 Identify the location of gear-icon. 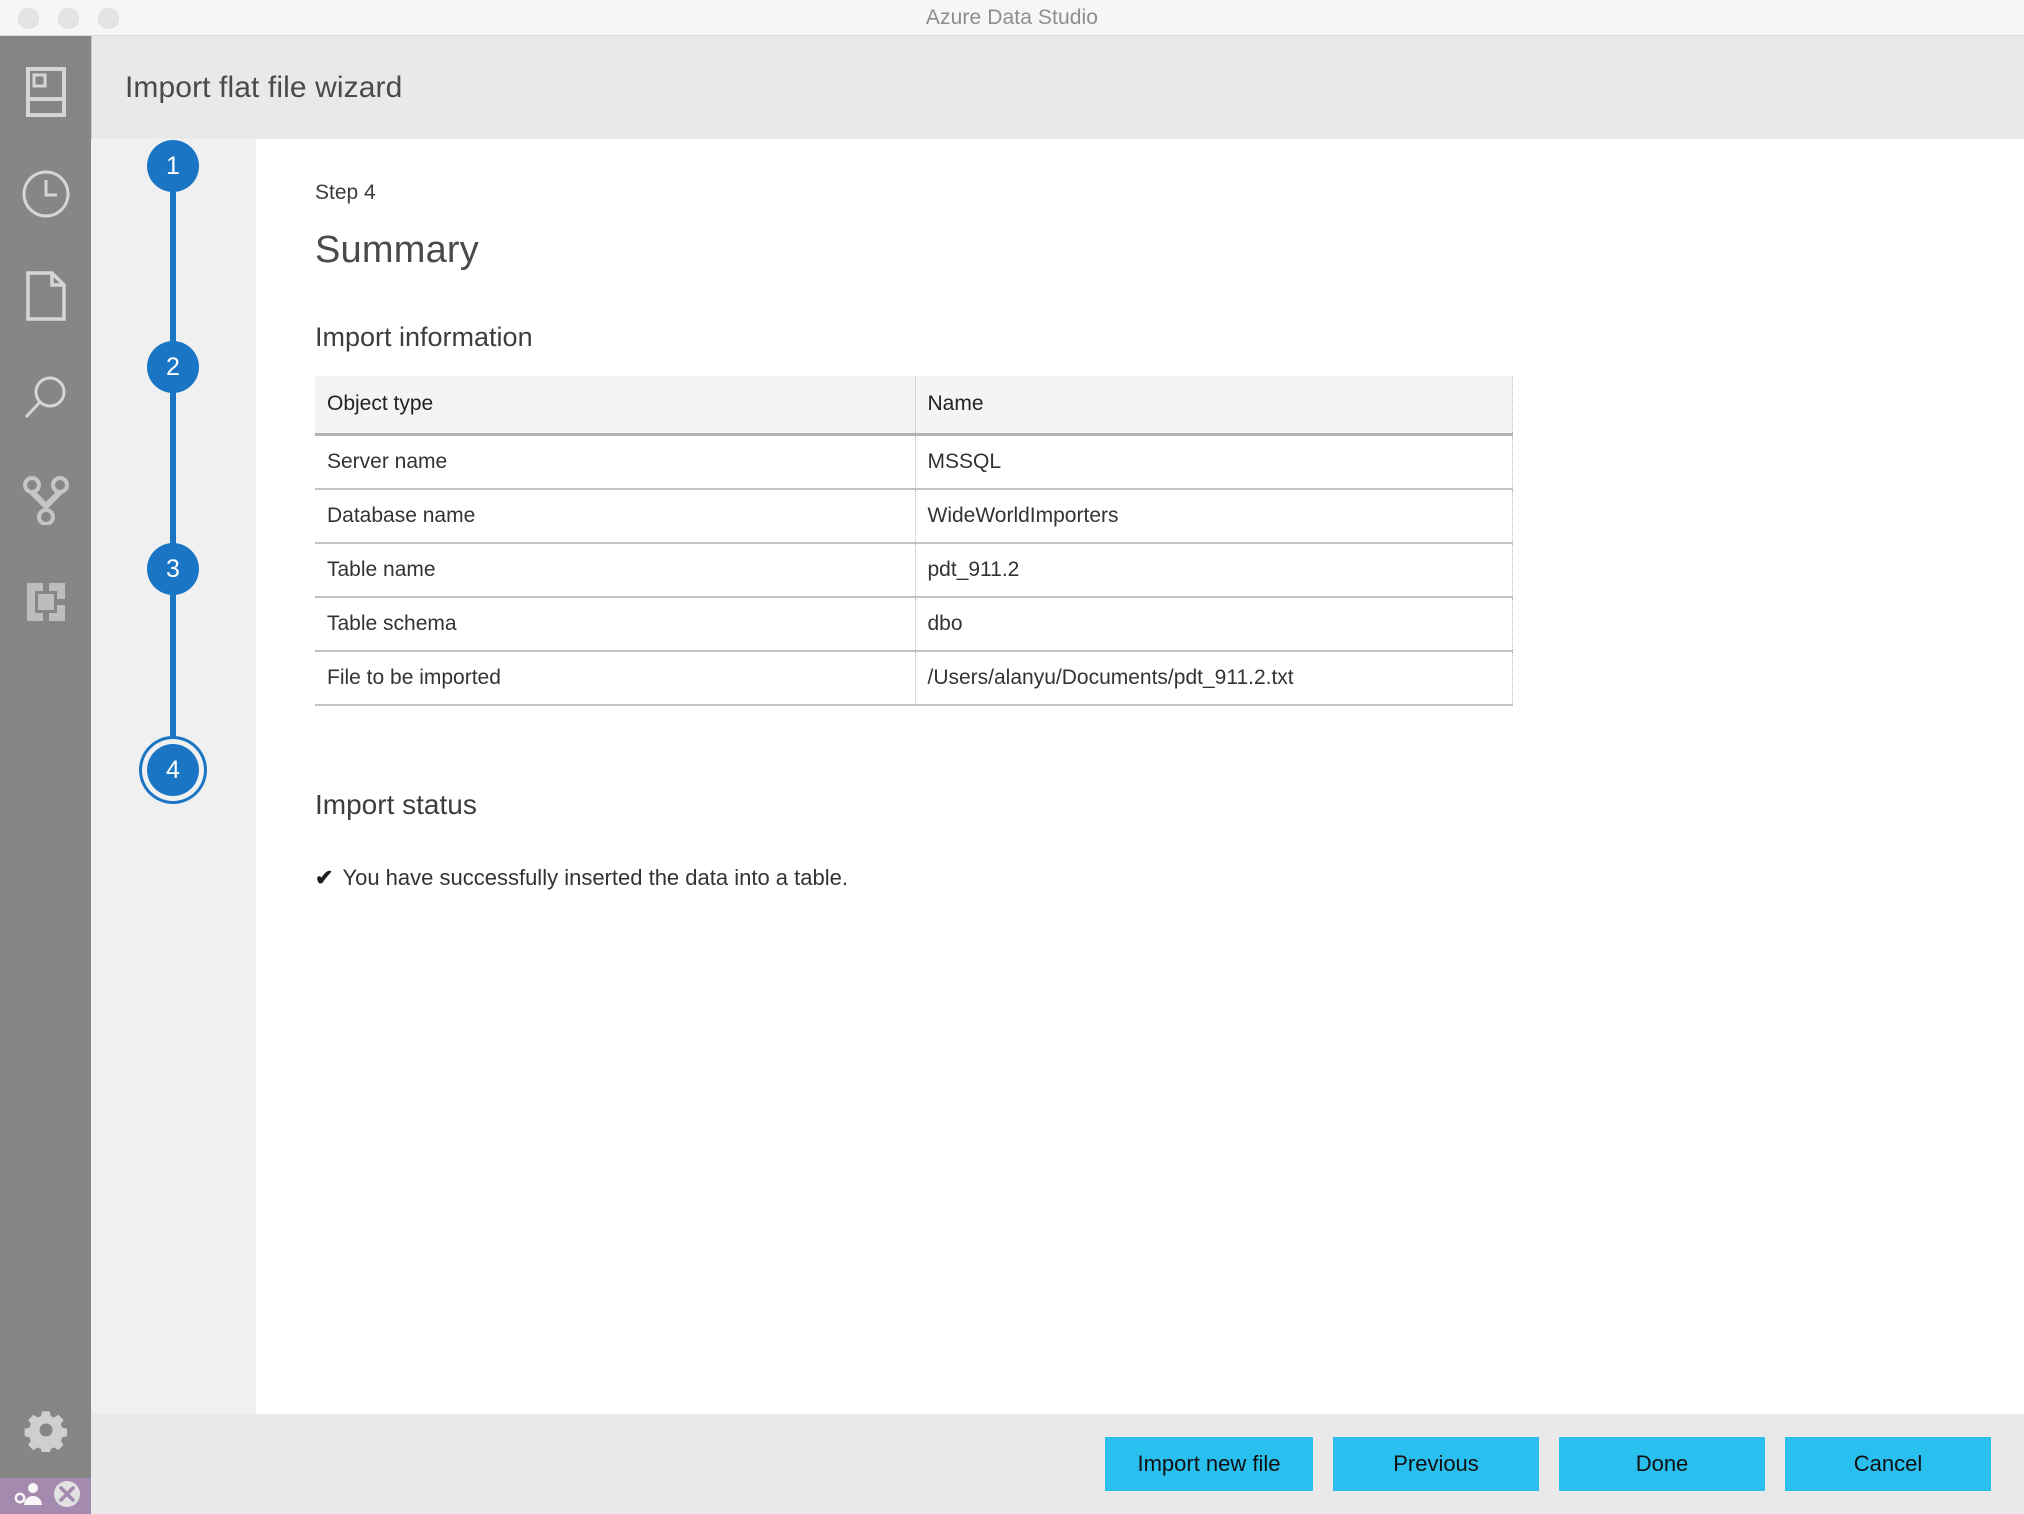
(46, 1432).